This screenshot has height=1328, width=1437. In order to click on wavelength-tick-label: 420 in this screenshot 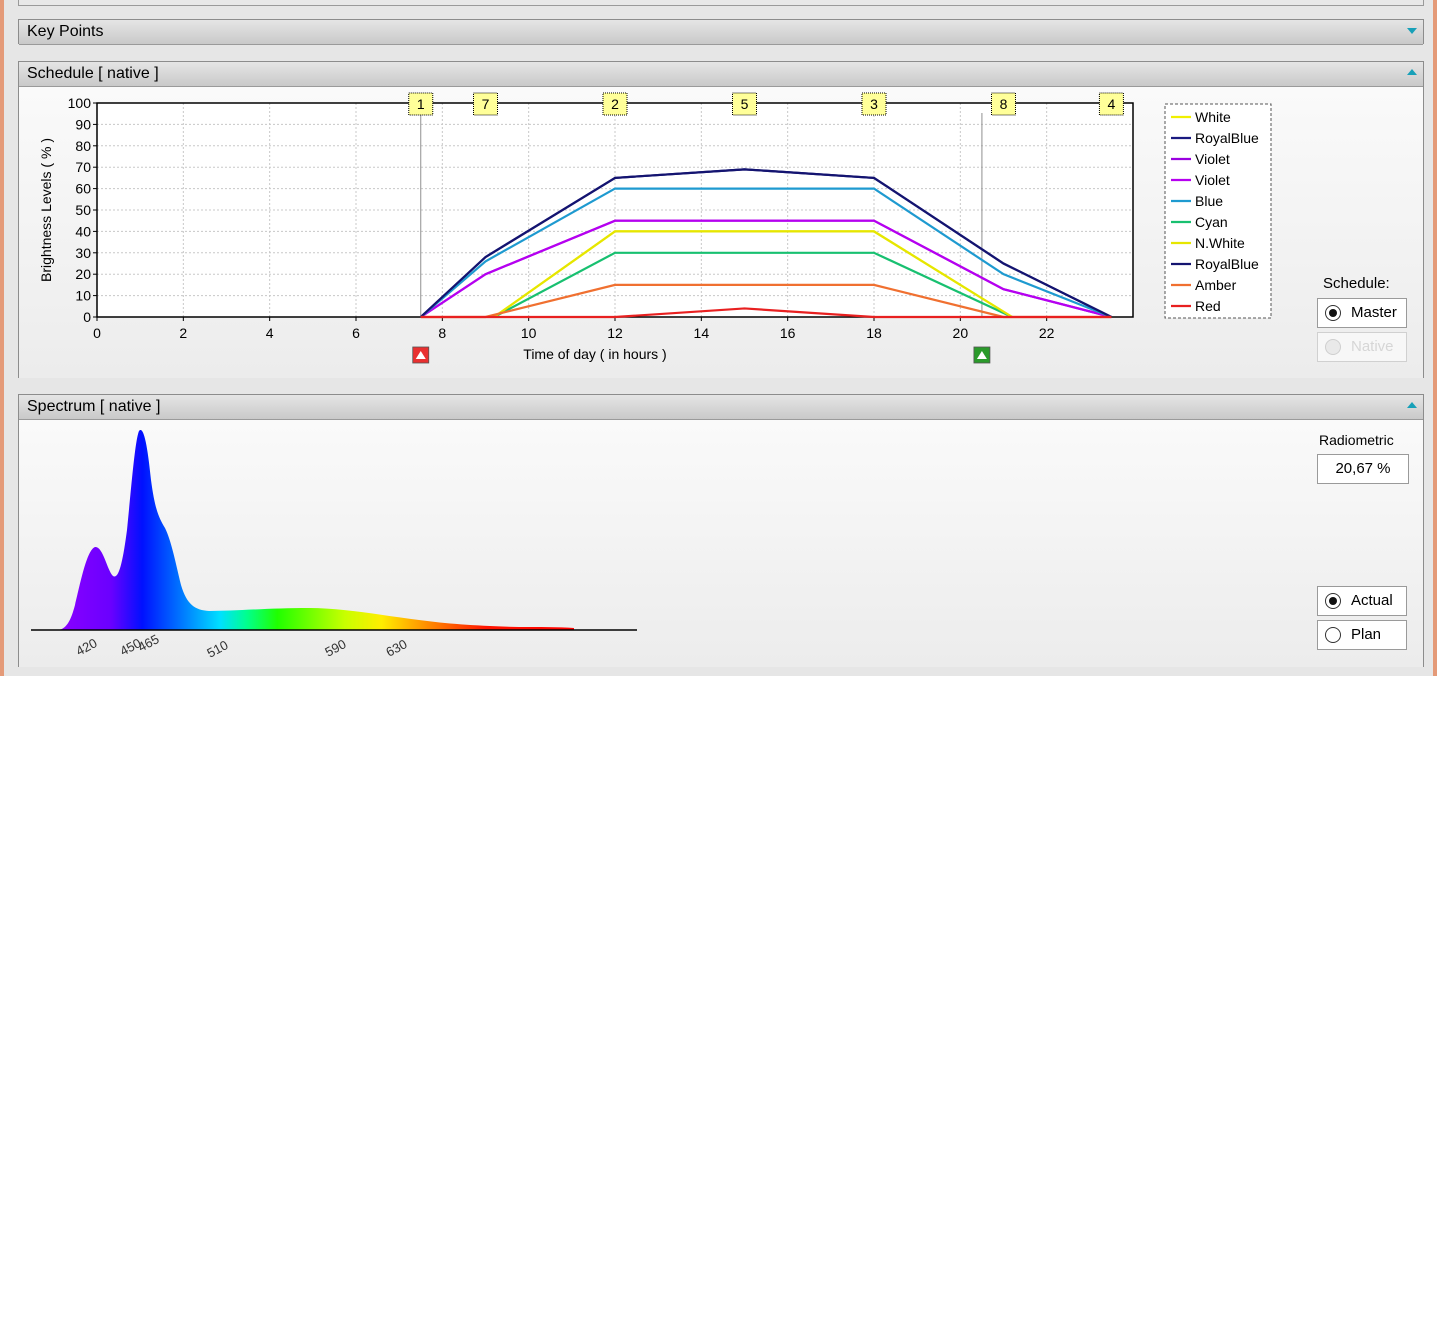, I will do `click(86, 646)`.